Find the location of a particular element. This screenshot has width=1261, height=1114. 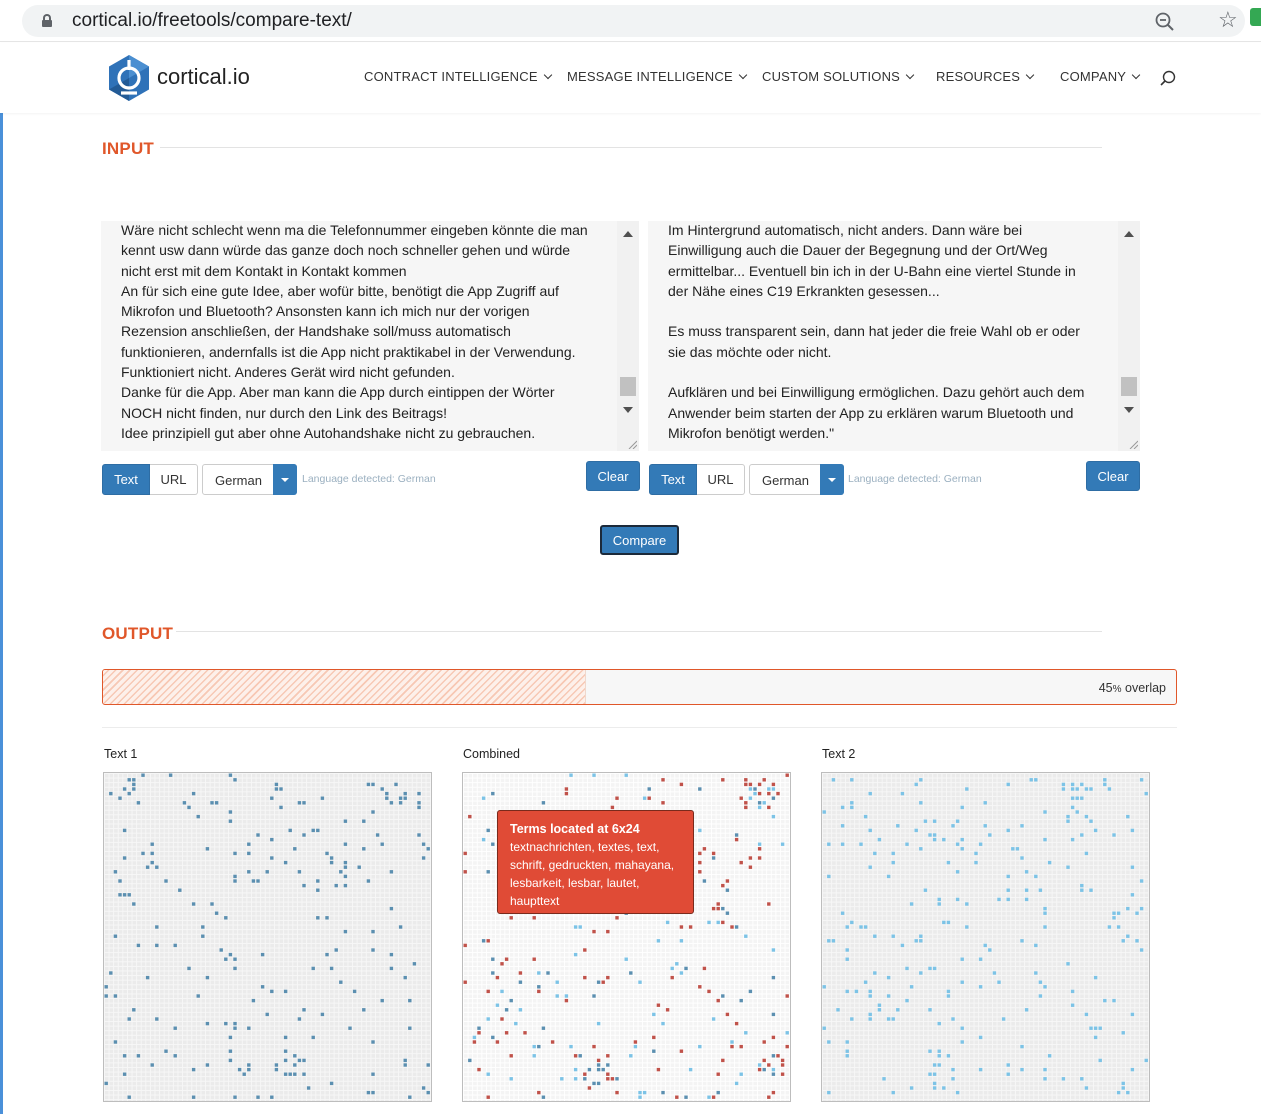

tooltip-title: Terms located at 6x24 is located at coordinates (575, 829).